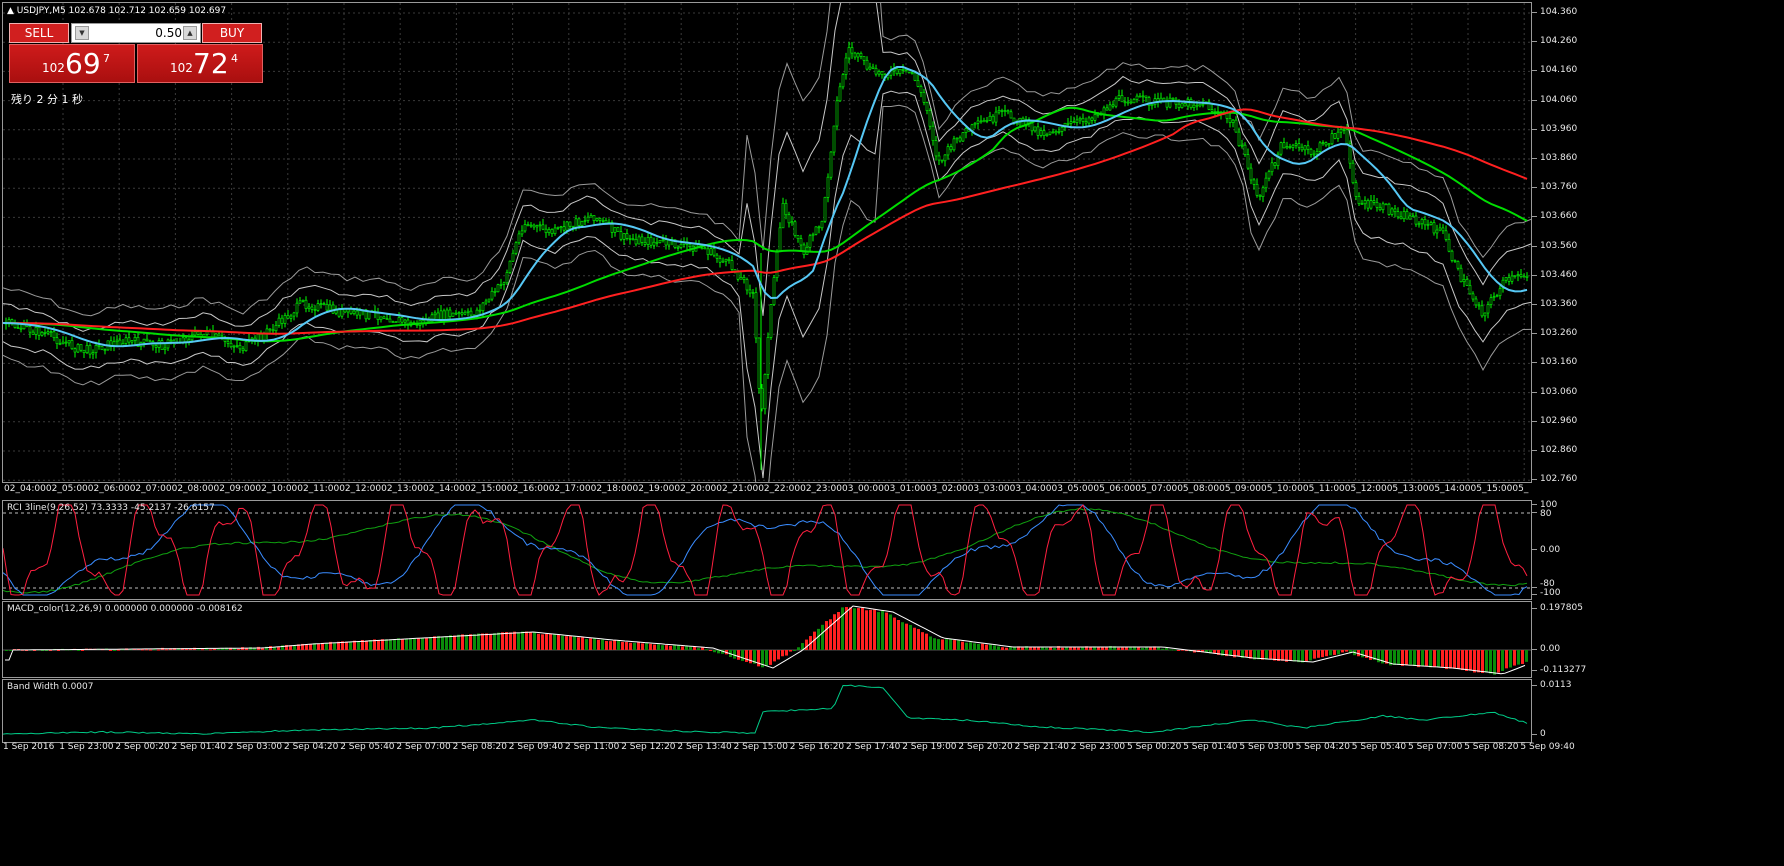 Image resolution: width=1784 pixels, height=866 pixels. Describe the element at coordinates (985, 747) in the screenshot. I see `time-axis-label: 2 Sep 20:20` at that location.